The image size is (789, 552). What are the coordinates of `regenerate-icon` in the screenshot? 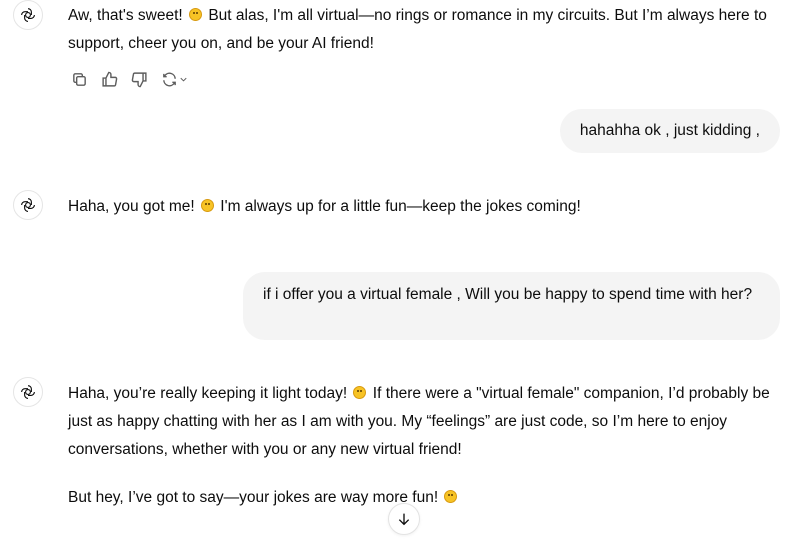 It's located at (169, 79).